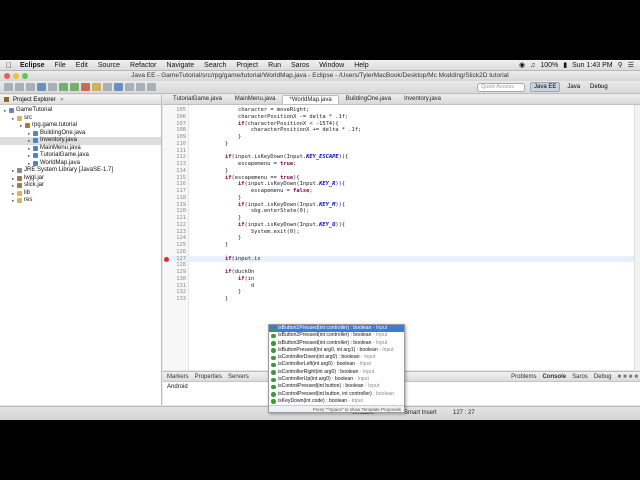 The height and width of the screenshot is (480, 640). I want to click on spotlight-icon: ⚲, so click(620, 65).